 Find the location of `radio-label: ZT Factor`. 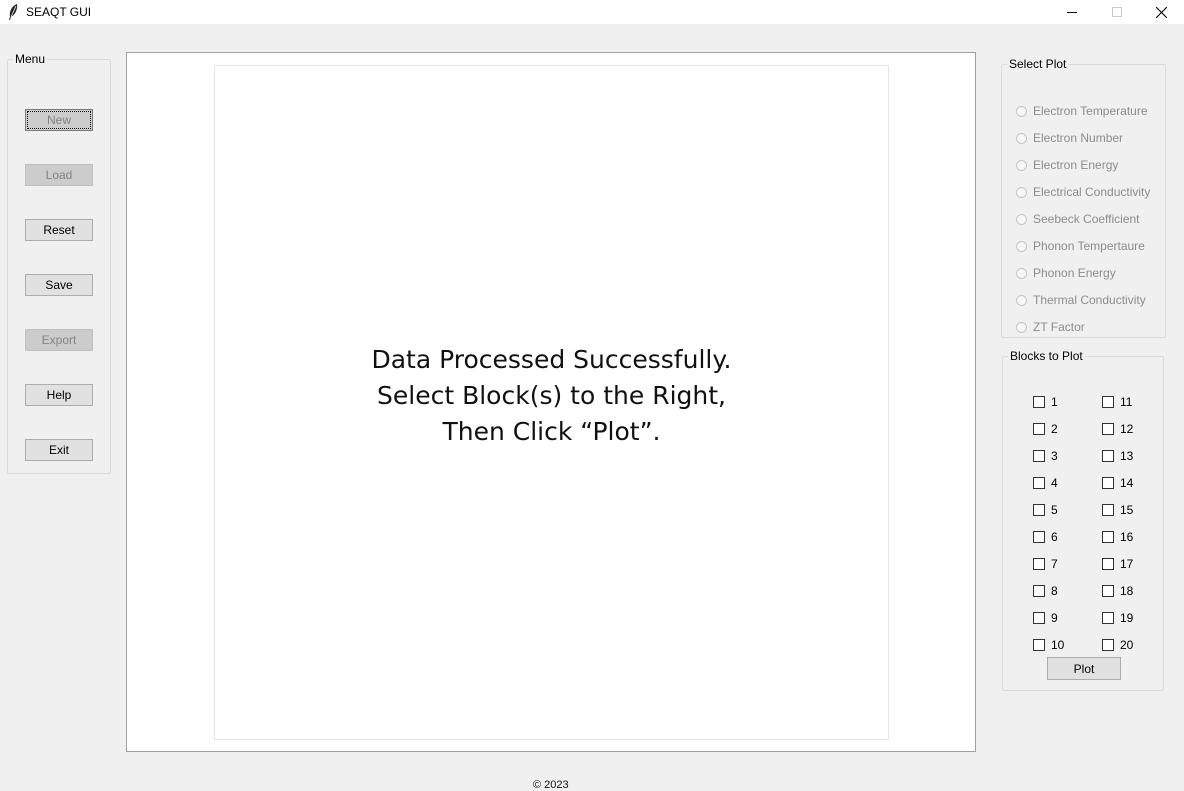

radio-label: ZT Factor is located at coordinates (1059, 327).